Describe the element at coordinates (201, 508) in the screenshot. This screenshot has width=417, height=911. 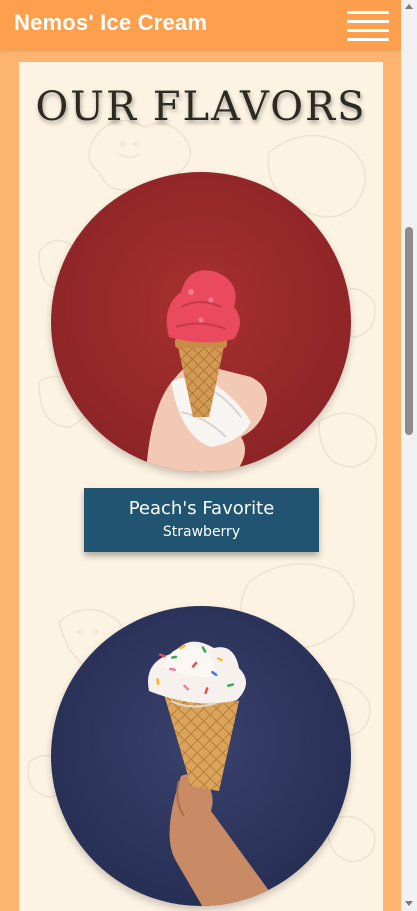
I see `flavor-name: Peach's Favorite` at that location.